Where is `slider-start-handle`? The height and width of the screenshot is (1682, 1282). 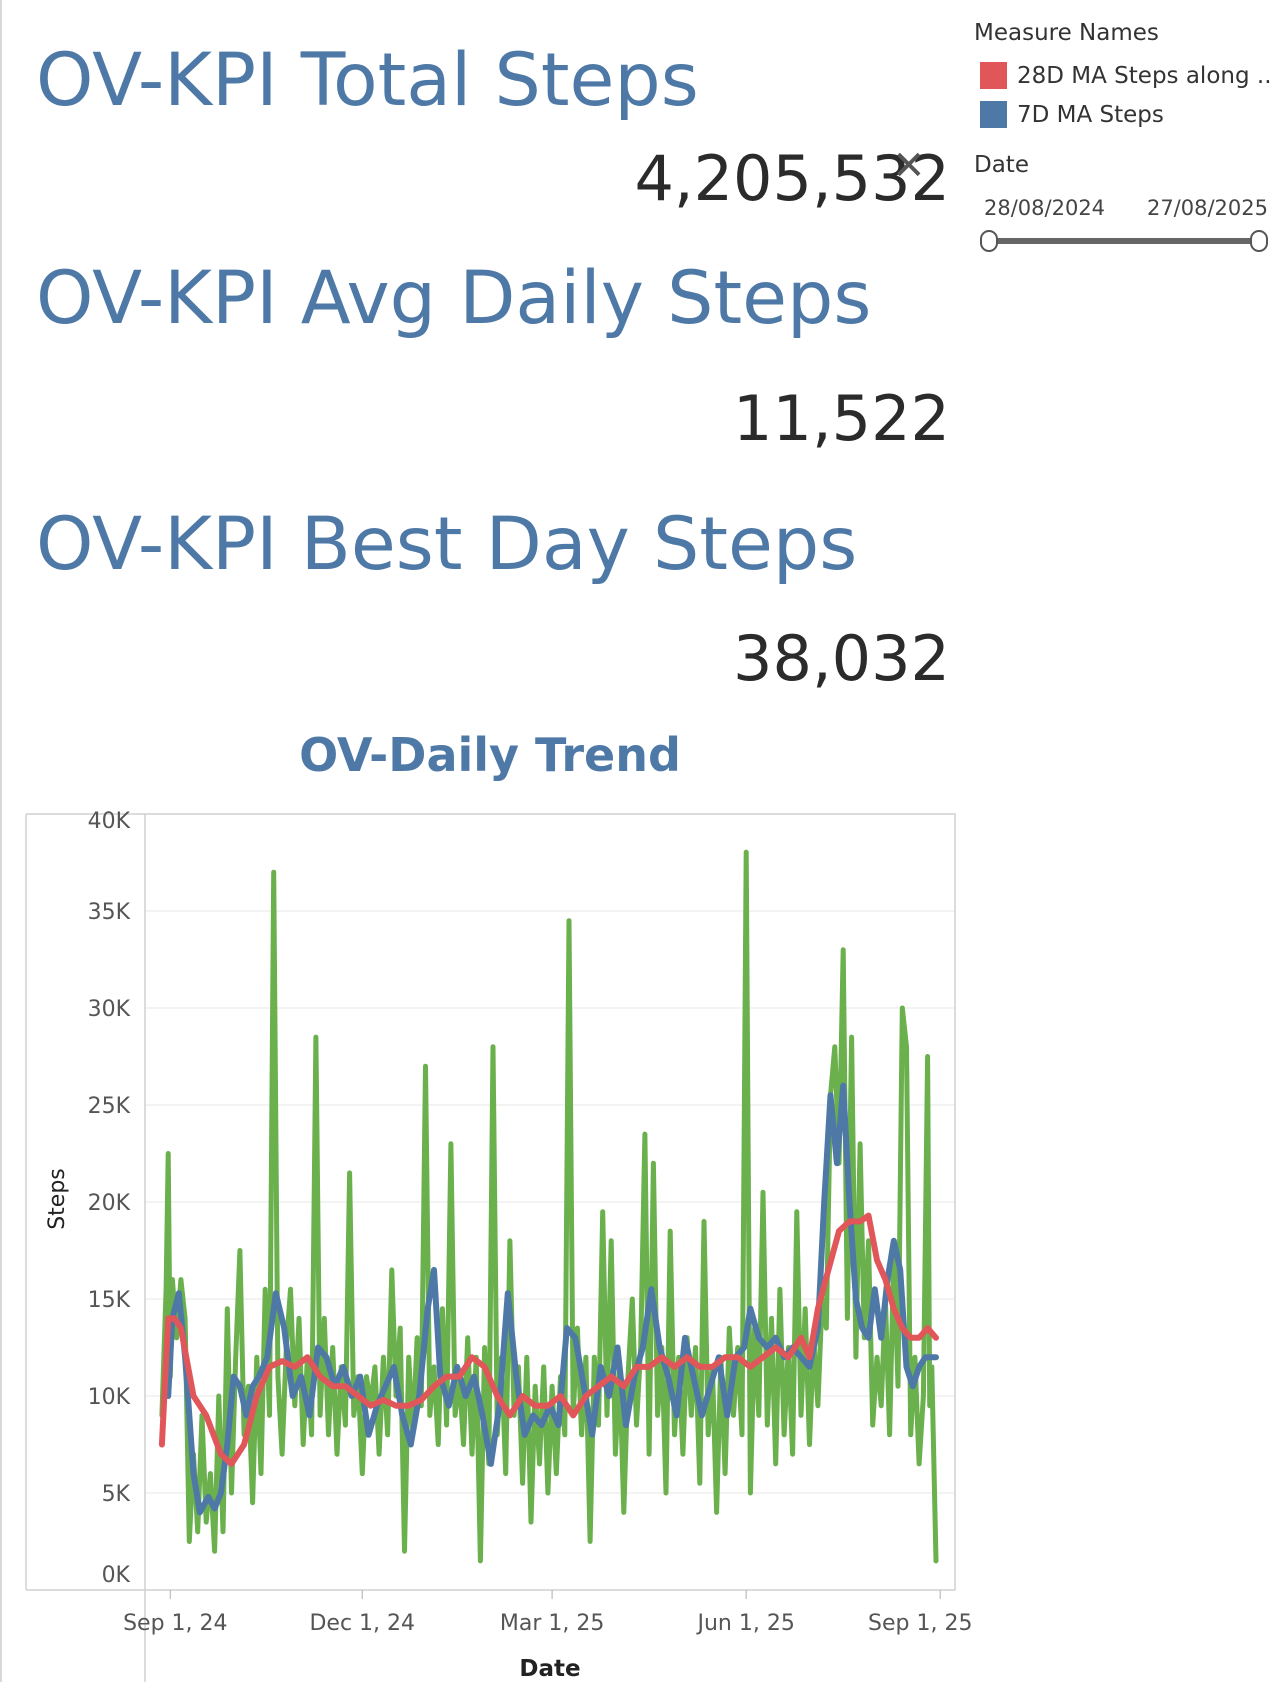
slider-start-handle is located at coordinates (989, 241).